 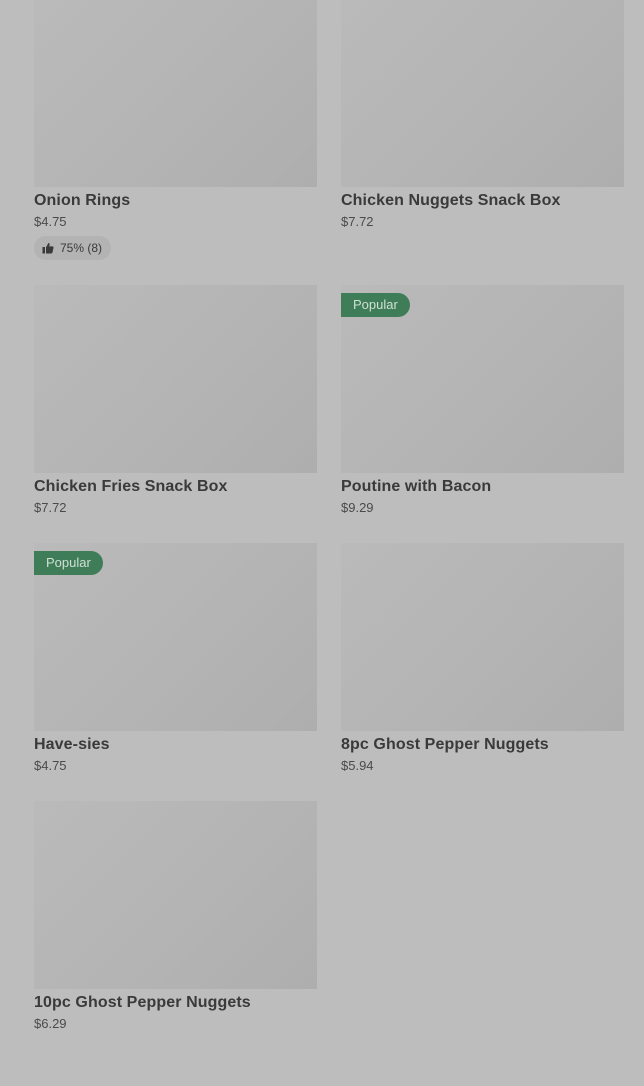 I want to click on menu-item-card-onion-rings: Onion Rings $4.75 75% (8), so click(x=175, y=142).